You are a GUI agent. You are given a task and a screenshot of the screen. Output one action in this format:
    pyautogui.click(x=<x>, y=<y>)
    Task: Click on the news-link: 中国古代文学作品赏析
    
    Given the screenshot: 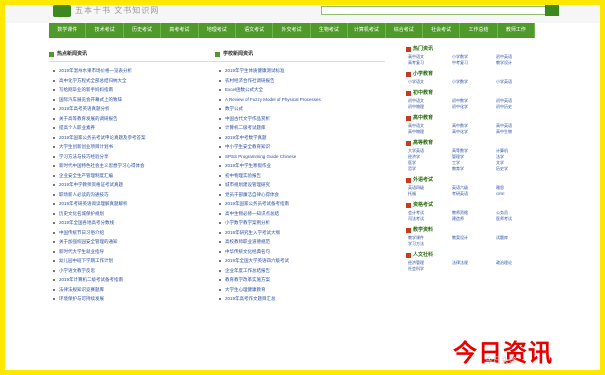 What is the action you would take?
    pyautogui.click(x=300, y=119)
    